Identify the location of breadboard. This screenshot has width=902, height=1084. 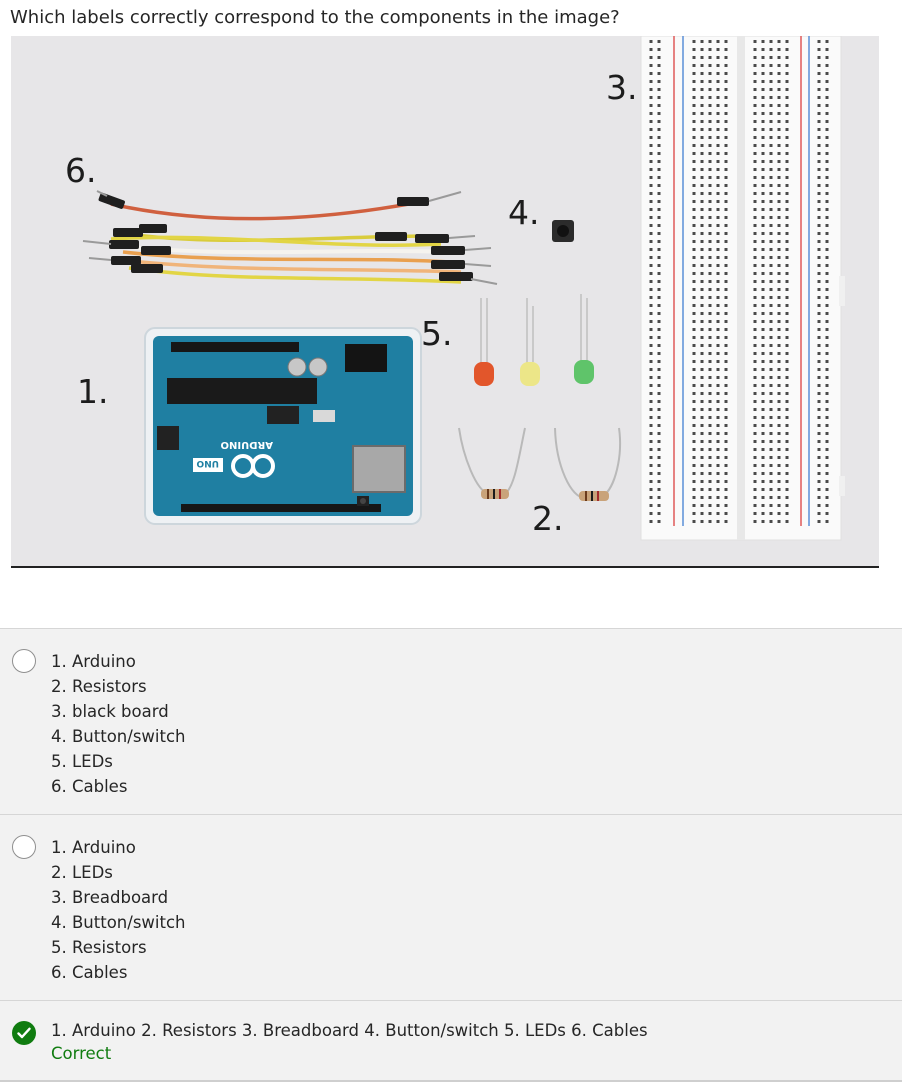
(742, 288).